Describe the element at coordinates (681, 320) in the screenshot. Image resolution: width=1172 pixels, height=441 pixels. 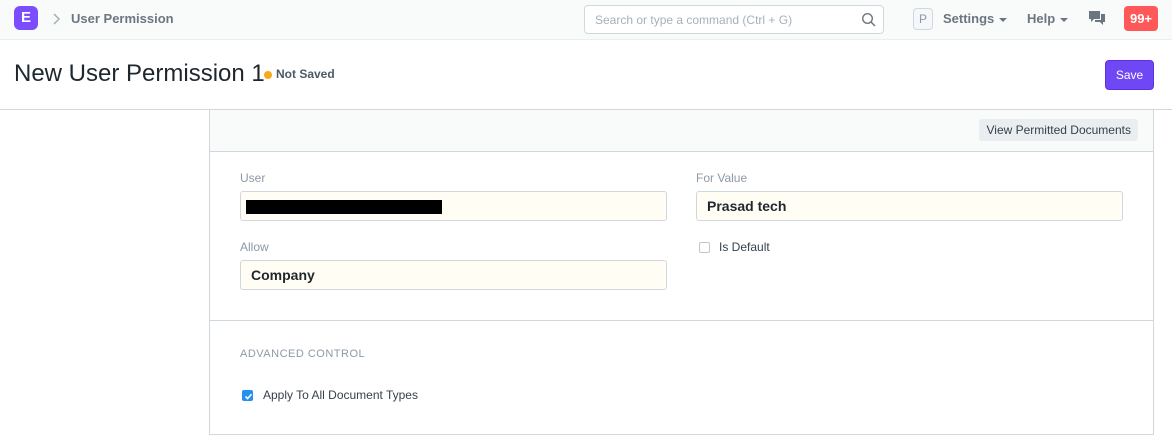
I see `section-divider` at that location.